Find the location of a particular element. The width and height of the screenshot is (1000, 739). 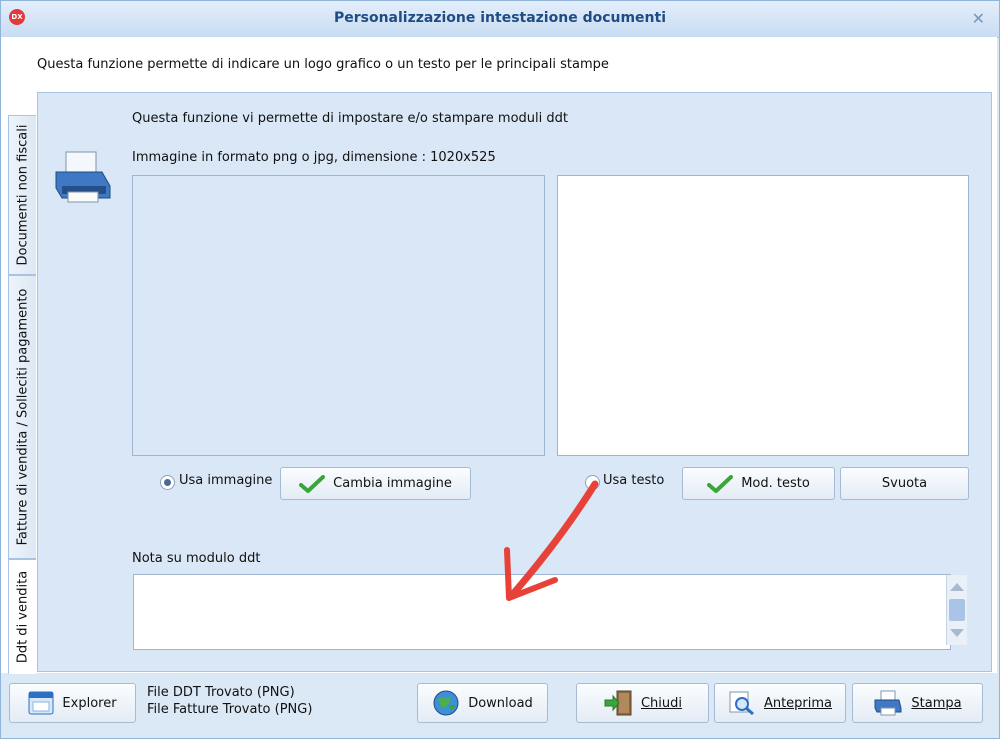

change-image-label: Cambia immagine is located at coordinates (392, 483).